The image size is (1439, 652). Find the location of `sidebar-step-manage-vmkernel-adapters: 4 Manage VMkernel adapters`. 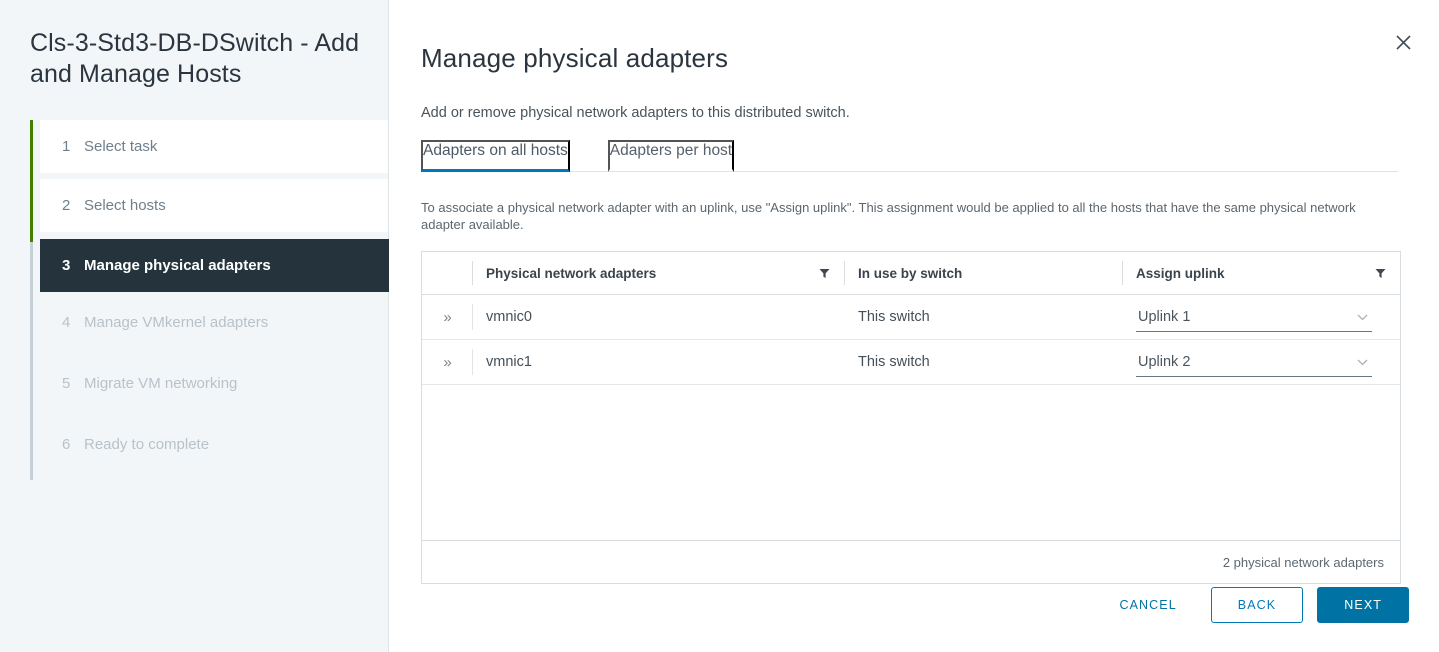

sidebar-step-manage-vmkernel-adapters: 4 Manage VMkernel adapters is located at coordinates (214, 322).